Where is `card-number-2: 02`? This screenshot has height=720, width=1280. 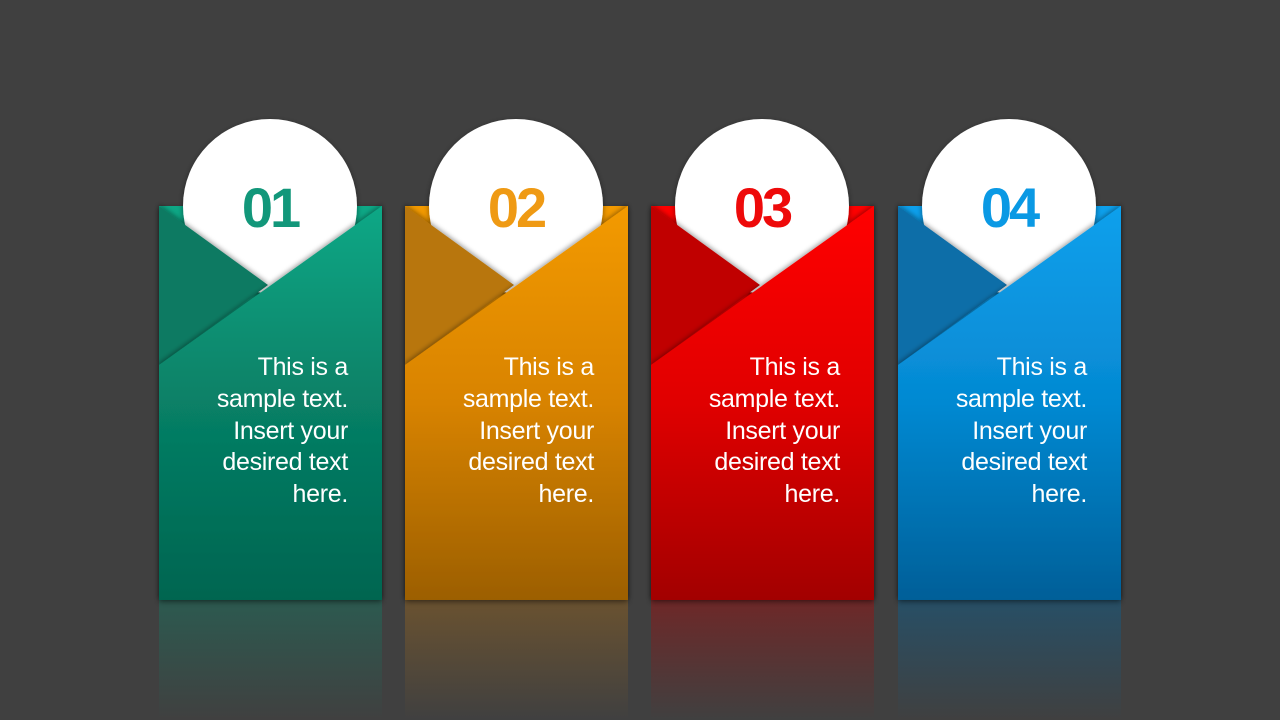
card-number-2: 02 is located at coordinates (517, 207).